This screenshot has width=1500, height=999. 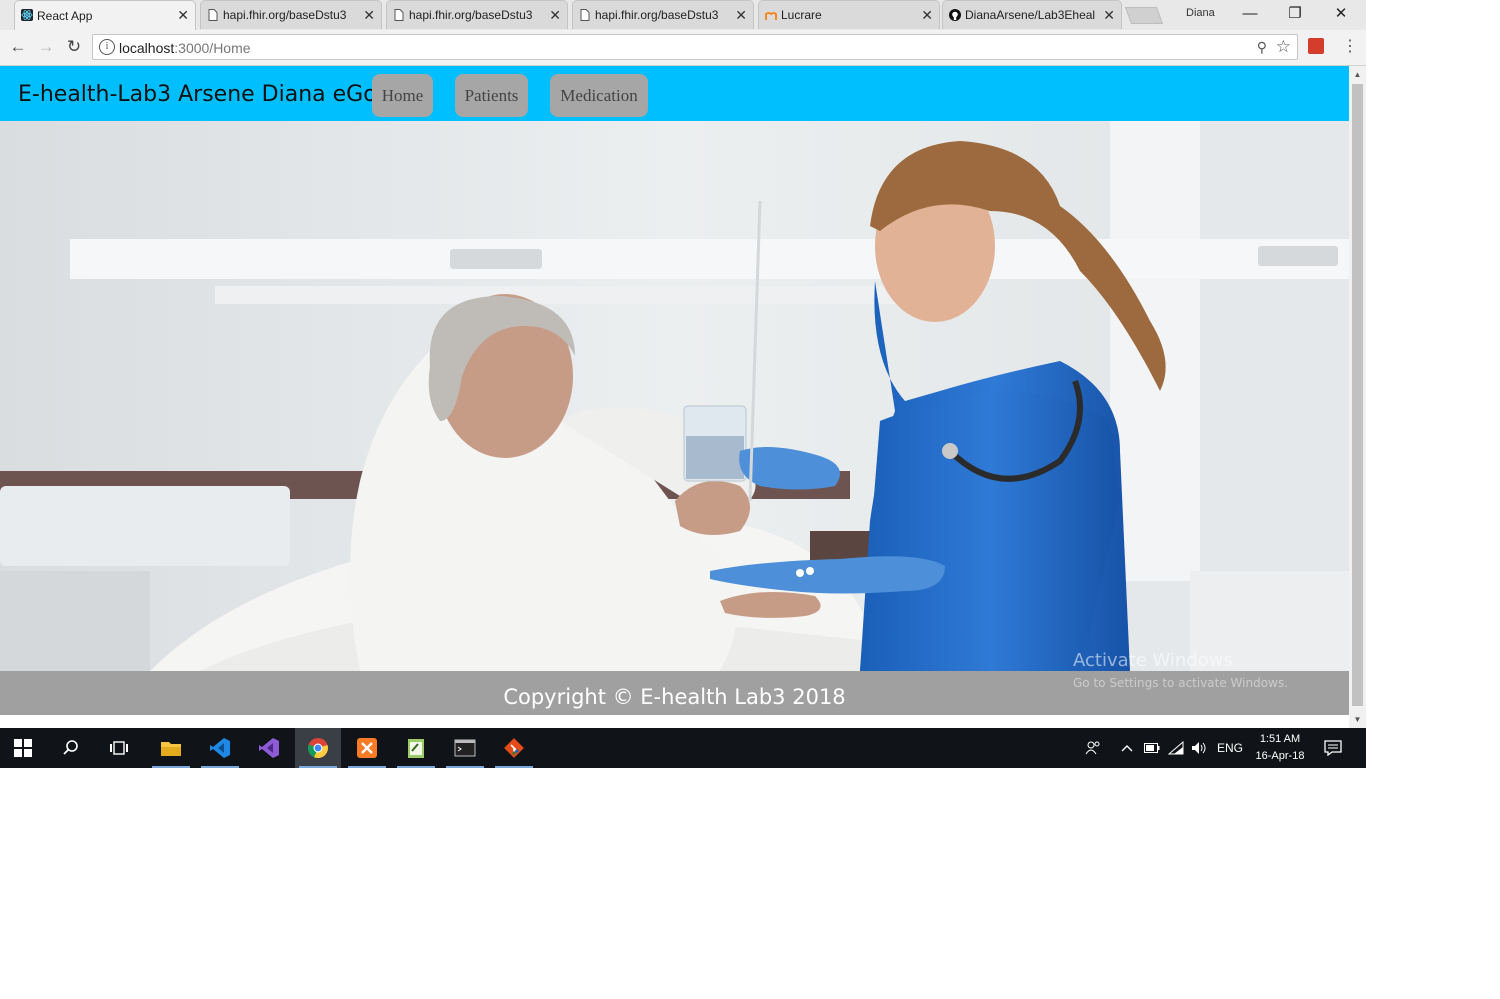 I want to click on tab-hapi-fhir-2: hapi.fhir.org/baseDstu3 ✕, so click(x=477, y=14).